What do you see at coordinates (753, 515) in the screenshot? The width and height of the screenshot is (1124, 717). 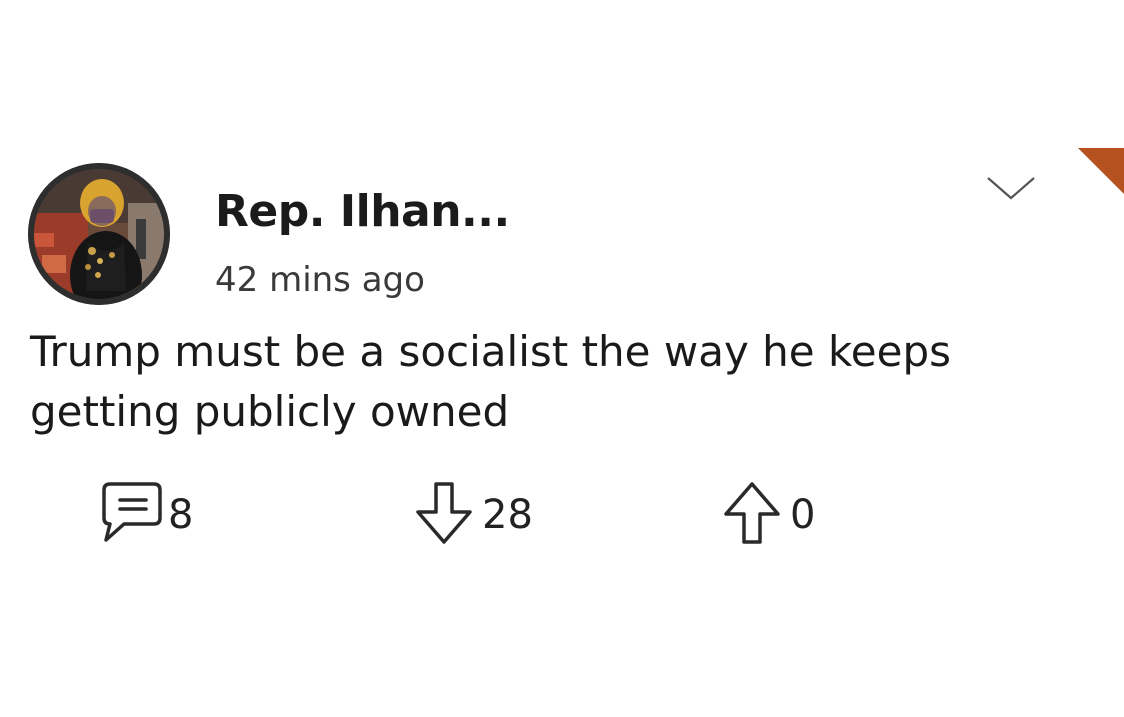 I see `arrow-up-icon` at bounding box center [753, 515].